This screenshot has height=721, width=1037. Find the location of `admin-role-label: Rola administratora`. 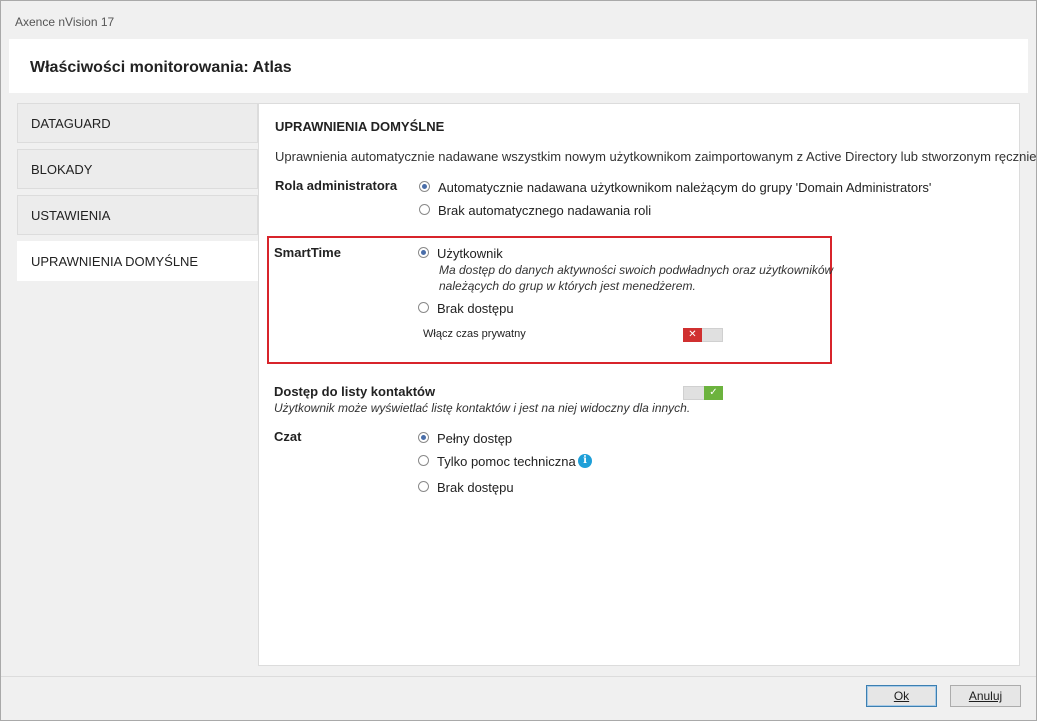

admin-role-label: Rola administratora is located at coordinates (336, 185).